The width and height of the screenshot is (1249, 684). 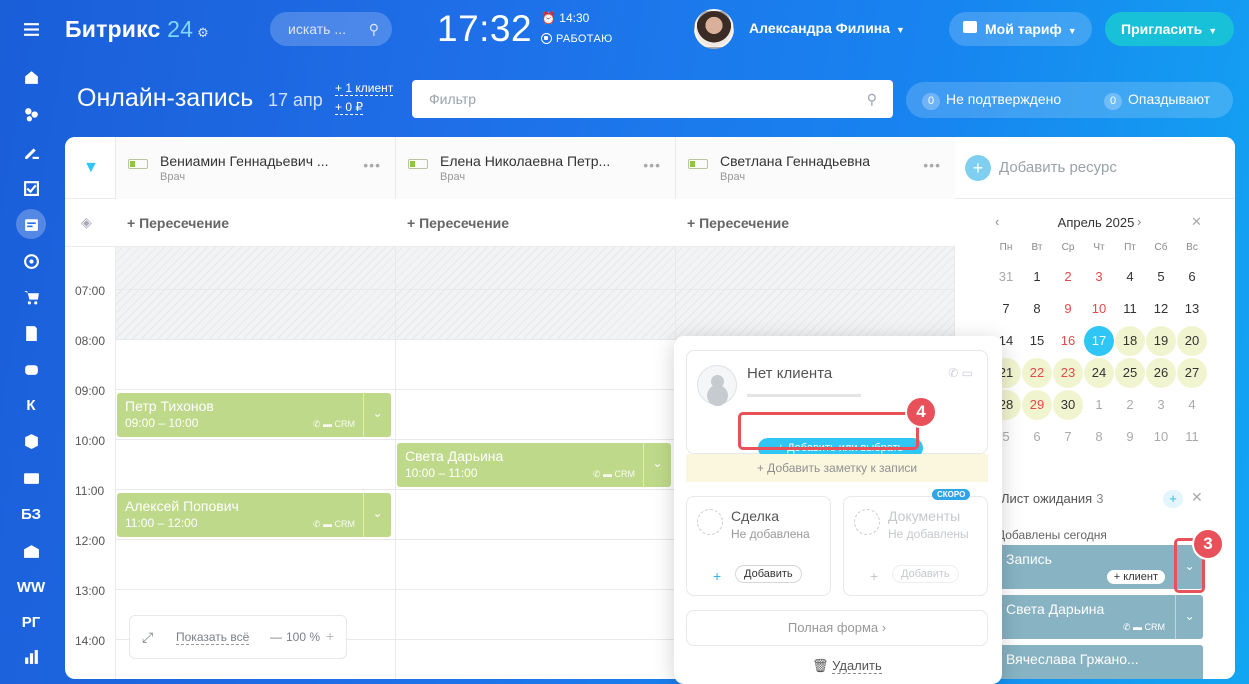 What do you see at coordinates (714, 29) in the screenshot?
I see `avatar` at bounding box center [714, 29].